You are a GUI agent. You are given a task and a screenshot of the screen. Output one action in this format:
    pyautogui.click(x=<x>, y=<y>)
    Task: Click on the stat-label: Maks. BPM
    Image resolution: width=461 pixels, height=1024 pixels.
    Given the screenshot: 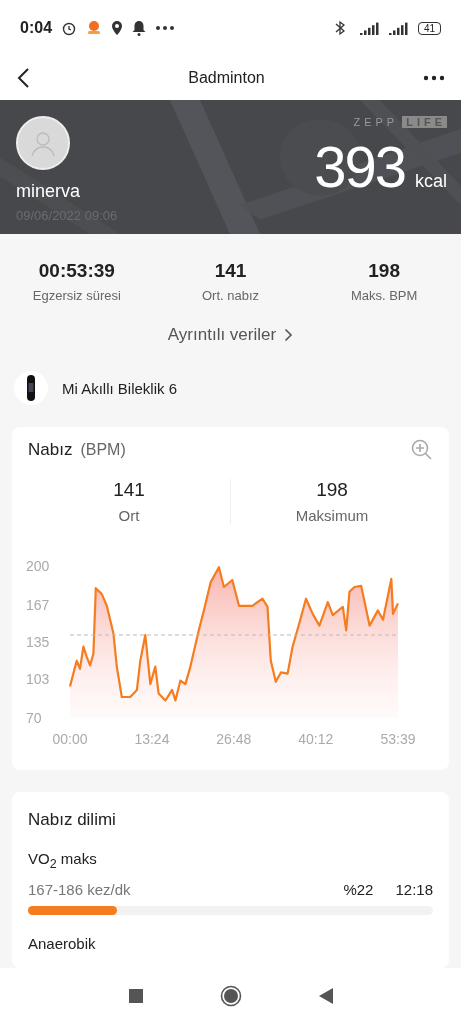 What is the action you would take?
    pyautogui.click(x=384, y=295)
    